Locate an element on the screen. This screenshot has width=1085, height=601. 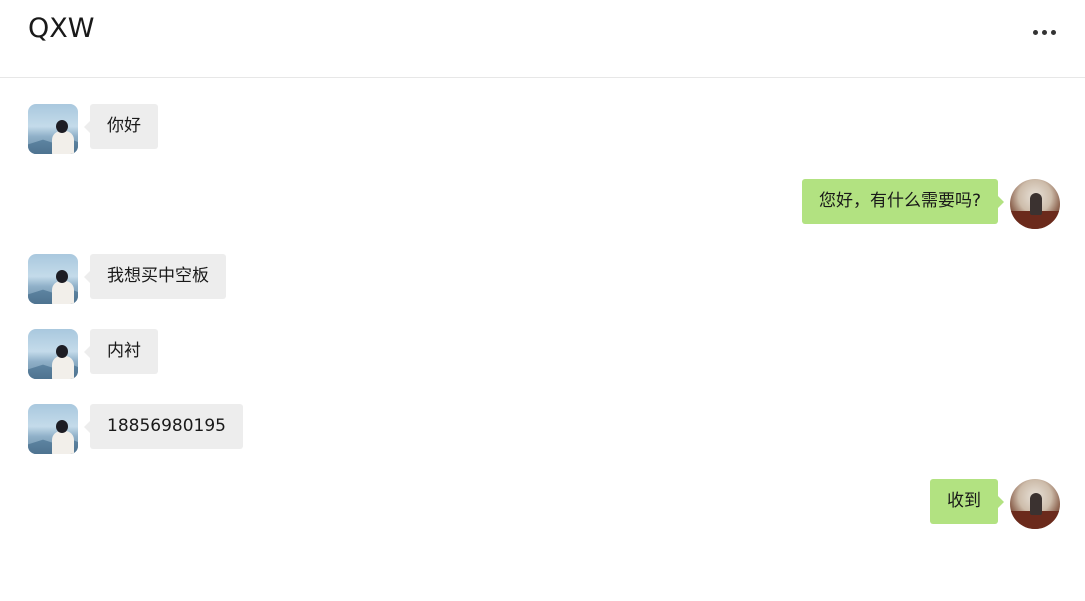
more-horizontal-icon is located at coordinates (1035, 32).